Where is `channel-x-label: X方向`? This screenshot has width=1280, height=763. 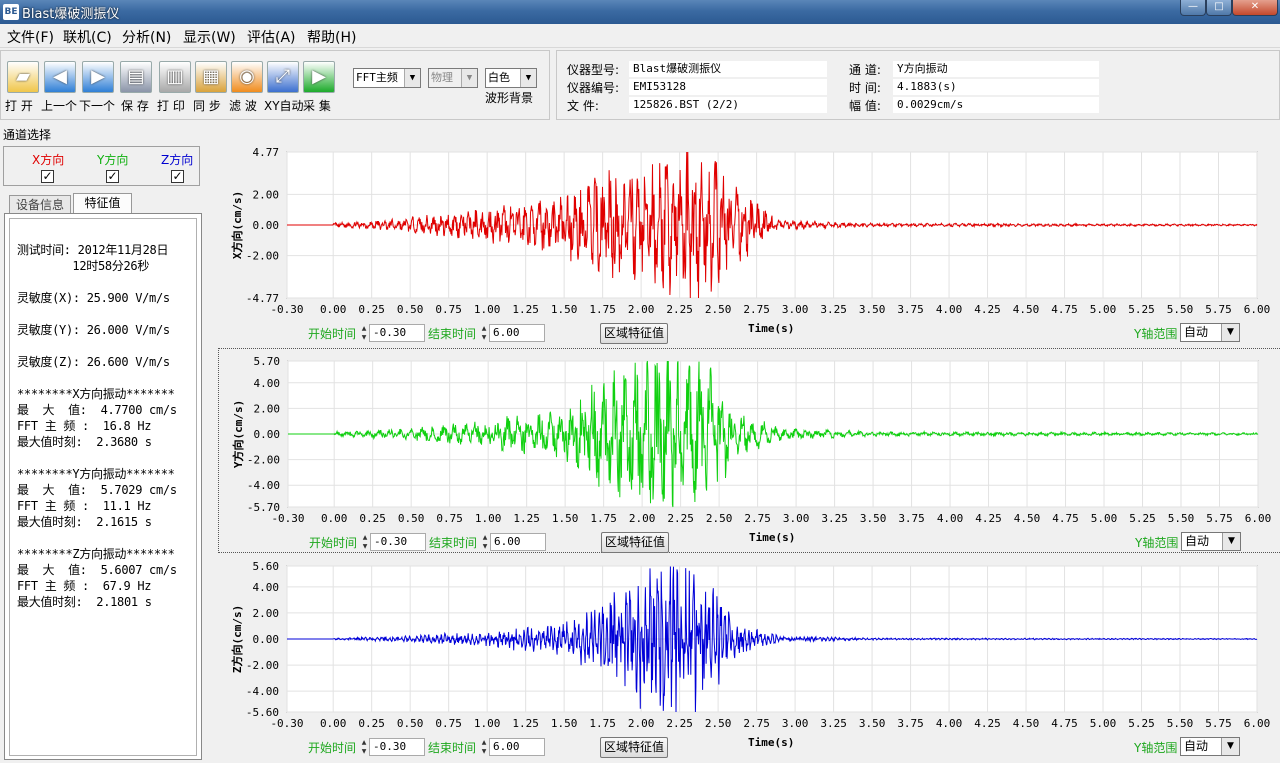
channel-x-label: X方向 is located at coordinates (48, 160).